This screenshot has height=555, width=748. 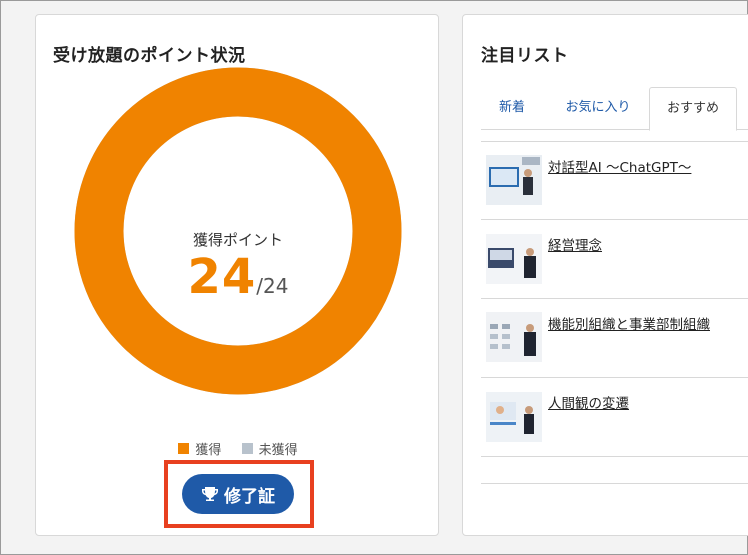 I want to click on certificate-button-label: 修了証, so click(x=249, y=496).